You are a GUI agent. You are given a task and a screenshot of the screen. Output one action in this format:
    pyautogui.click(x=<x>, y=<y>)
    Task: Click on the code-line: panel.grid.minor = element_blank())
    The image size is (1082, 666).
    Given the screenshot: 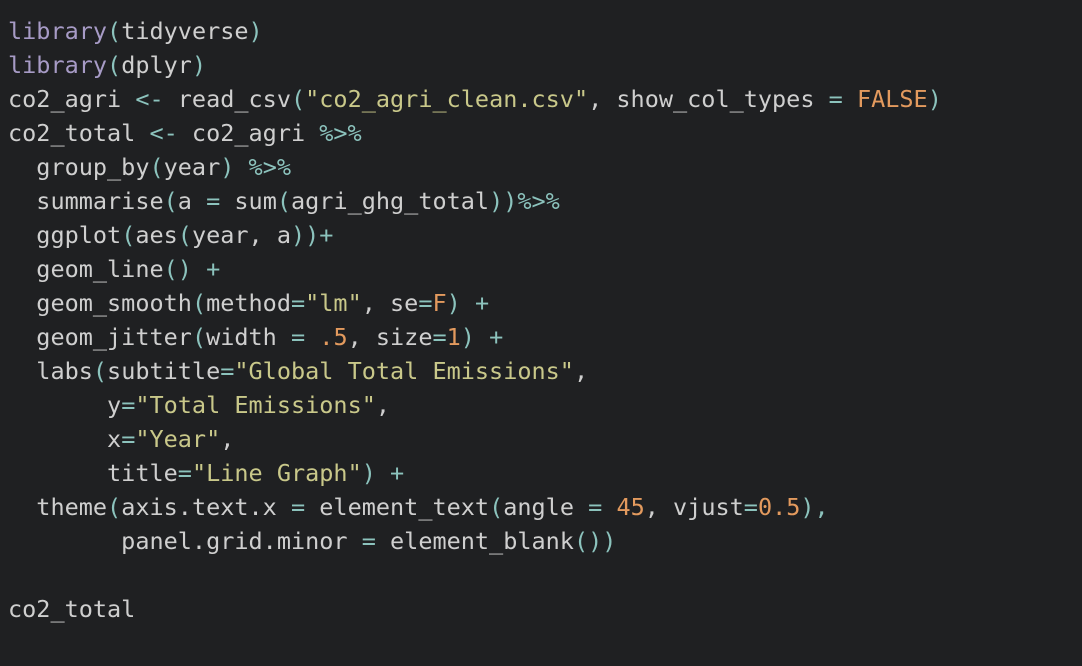 What is the action you would take?
    pyautogui.click(x=541, y=541)
    